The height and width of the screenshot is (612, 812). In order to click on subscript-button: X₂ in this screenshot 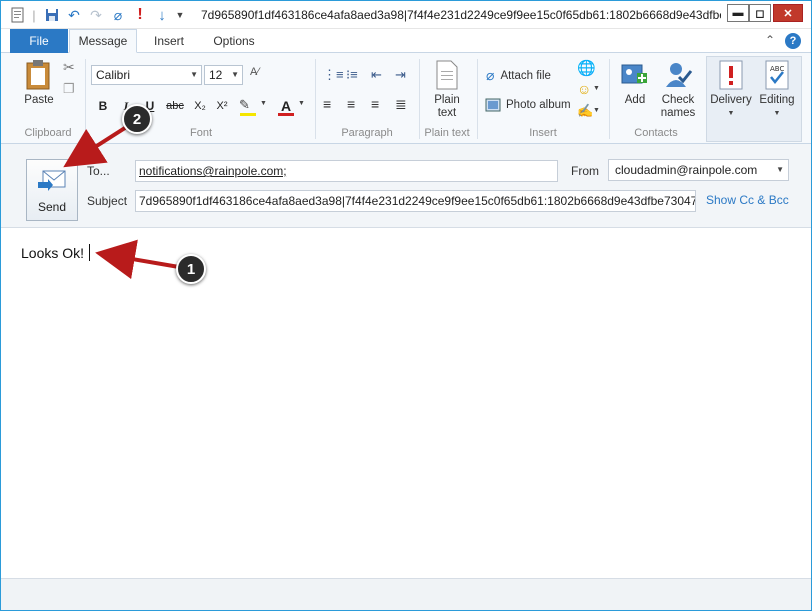, I will do `click(200, 106)`.